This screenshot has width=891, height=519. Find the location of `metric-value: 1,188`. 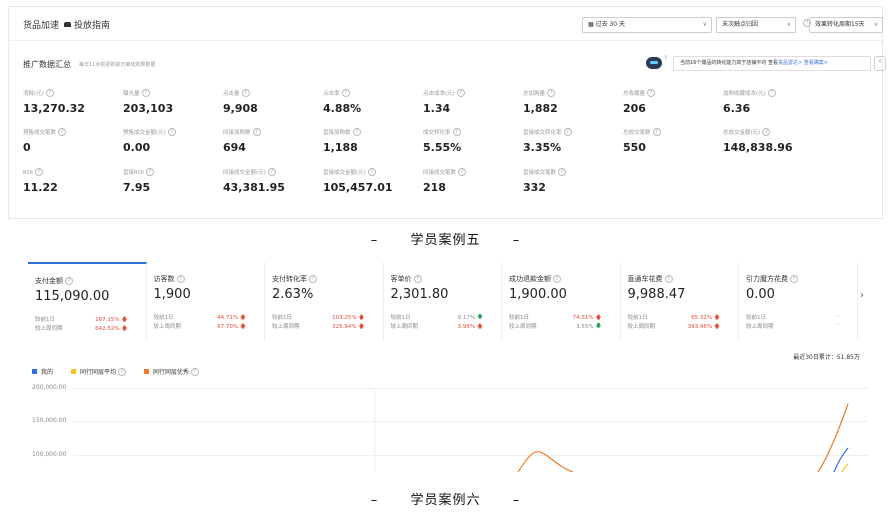

metric-value: 1,188 is located at coordinates (340, 147).